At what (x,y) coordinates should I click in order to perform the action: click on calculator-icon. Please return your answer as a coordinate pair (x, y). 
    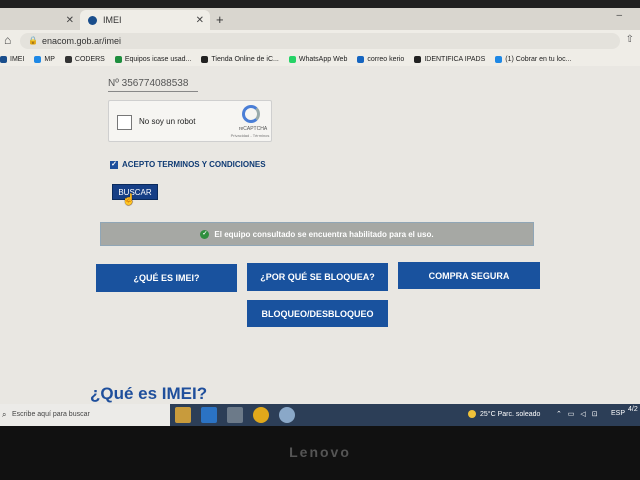
    Looking at the image, I should click on (235, 415).